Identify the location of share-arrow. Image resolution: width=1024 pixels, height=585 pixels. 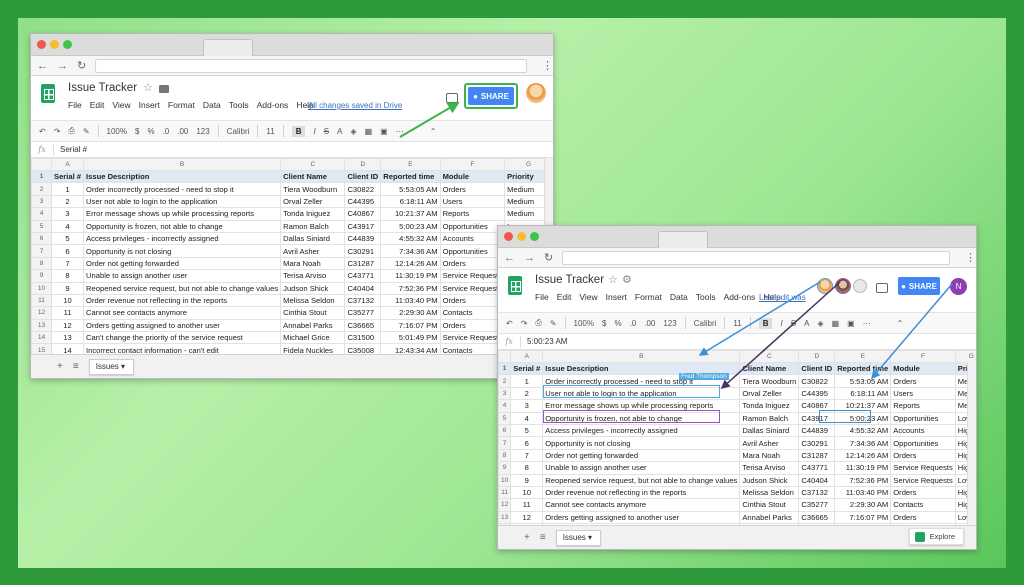
(429, 119).